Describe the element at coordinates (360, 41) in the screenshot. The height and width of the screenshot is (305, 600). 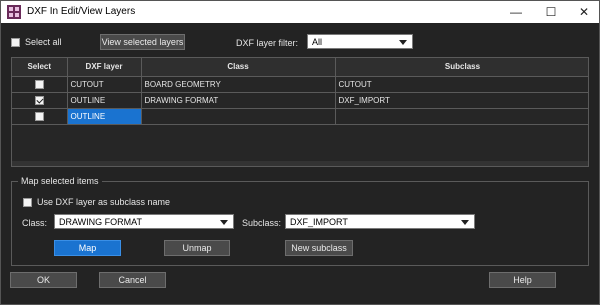
I see `dxf-layer-filter-select: All` at that location.